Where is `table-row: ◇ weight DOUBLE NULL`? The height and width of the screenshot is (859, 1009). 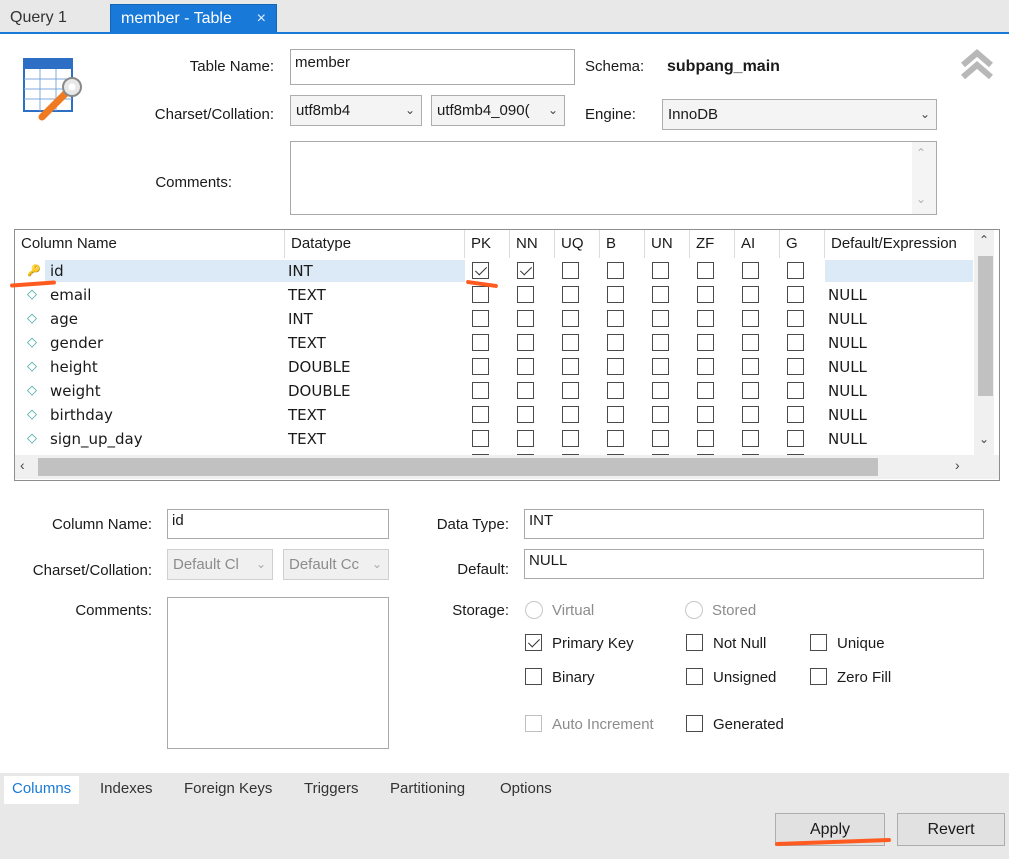 table-row: ◇ weight DOUBLE NULL is located at coordinates (495, 391).